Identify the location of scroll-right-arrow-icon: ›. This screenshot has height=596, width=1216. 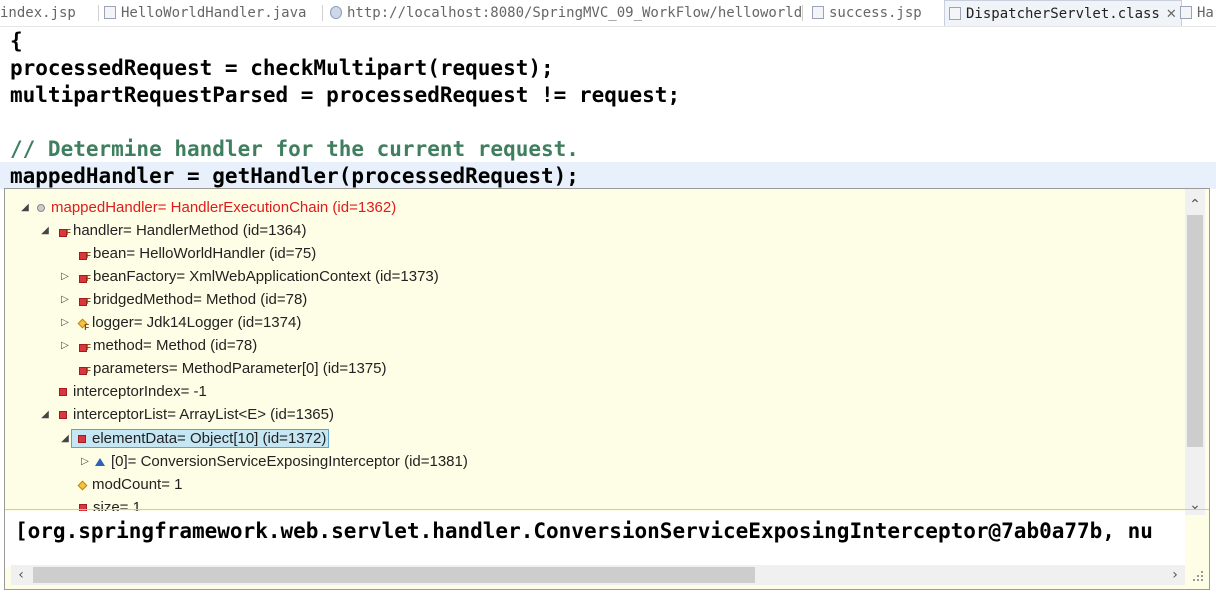
(1175, 575).